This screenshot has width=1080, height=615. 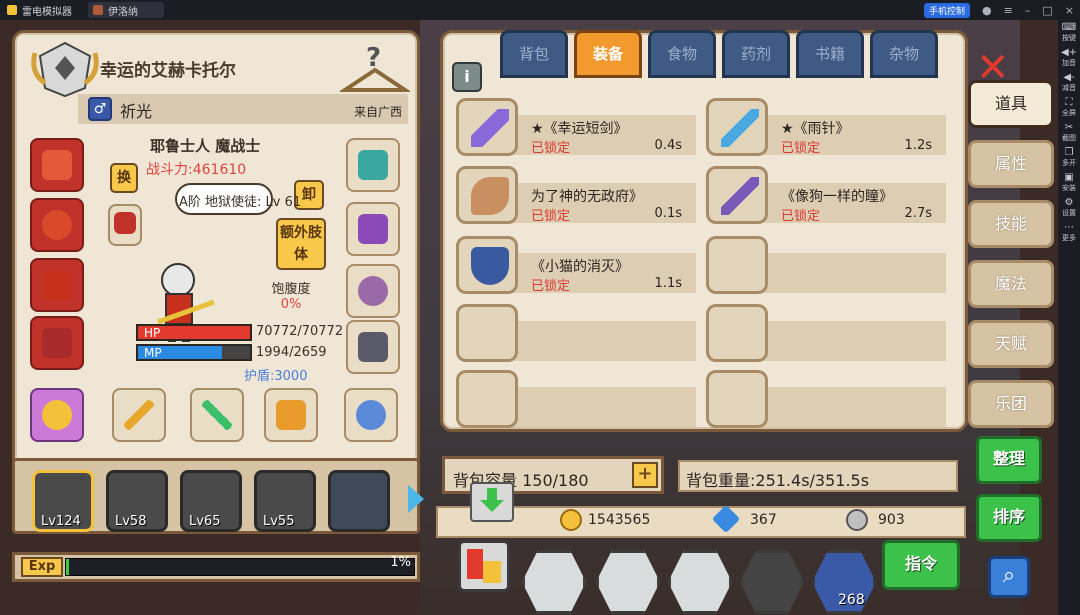 What do you see at coordinates (1069, 102) in the screenshot?
I see `fullscreen-icon: ⛶` at bounding box center [1069, 102].